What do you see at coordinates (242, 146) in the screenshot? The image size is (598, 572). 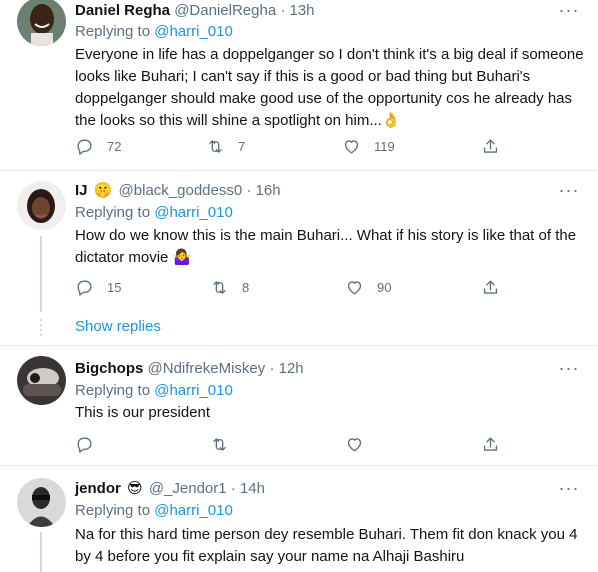 I see `retweet-count: 7` at bounding box center [242, 146].